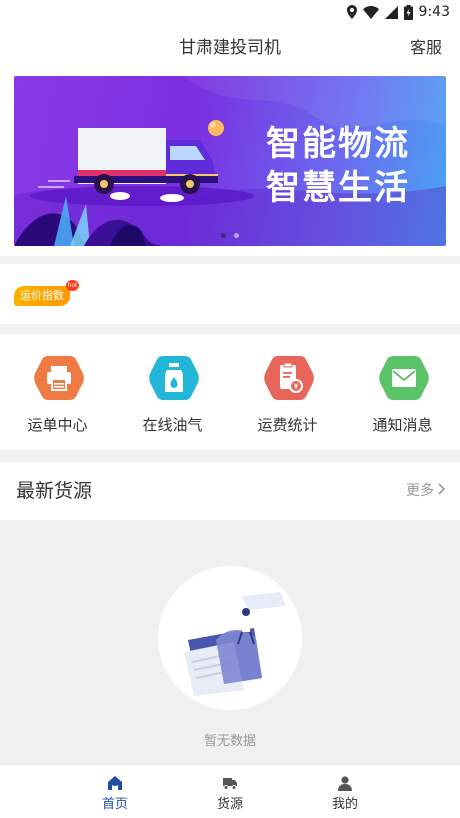  Describe the element at coordinates (229, 741) in the screenshot. I see `empty-text: 暂无数据` at that location.